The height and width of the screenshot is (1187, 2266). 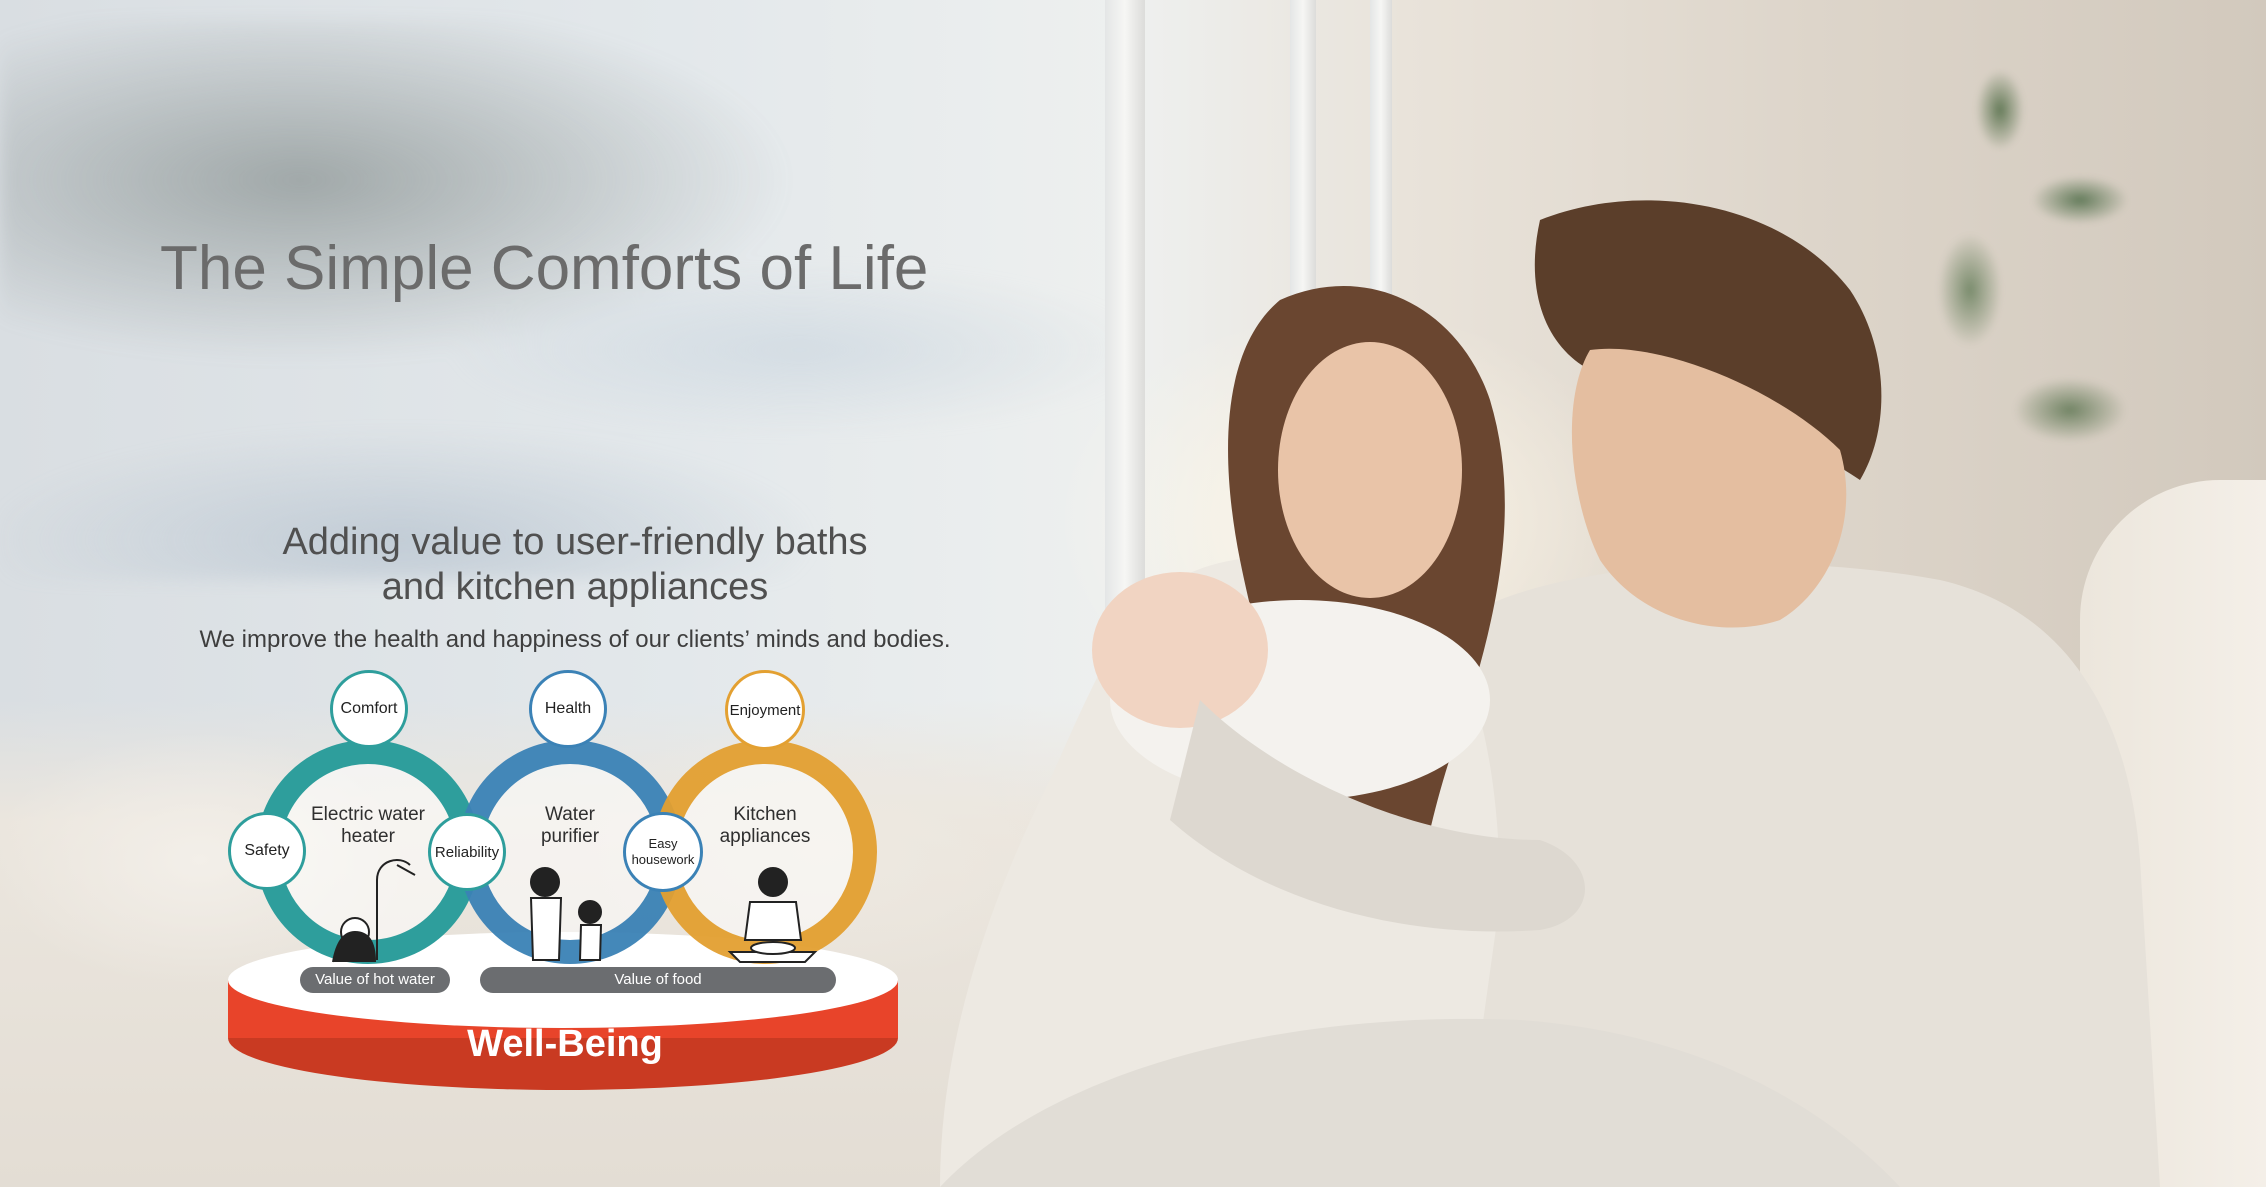 I want to click on node-label: Enjoyment, so click(x=765, y=710).